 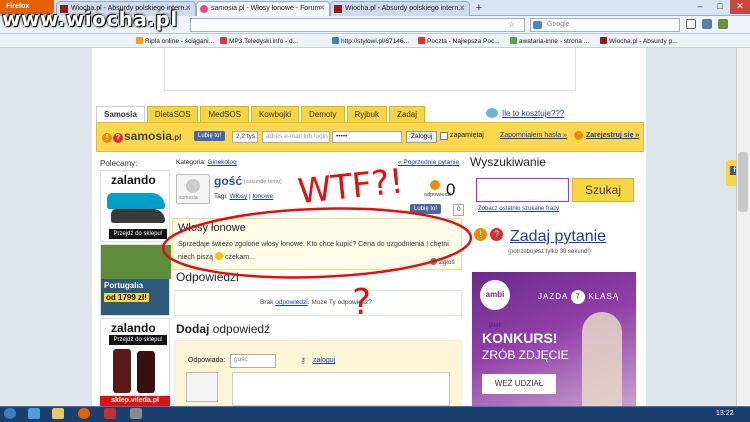 I want to click on ad-brand: zalando, so click(x=133, y=328).